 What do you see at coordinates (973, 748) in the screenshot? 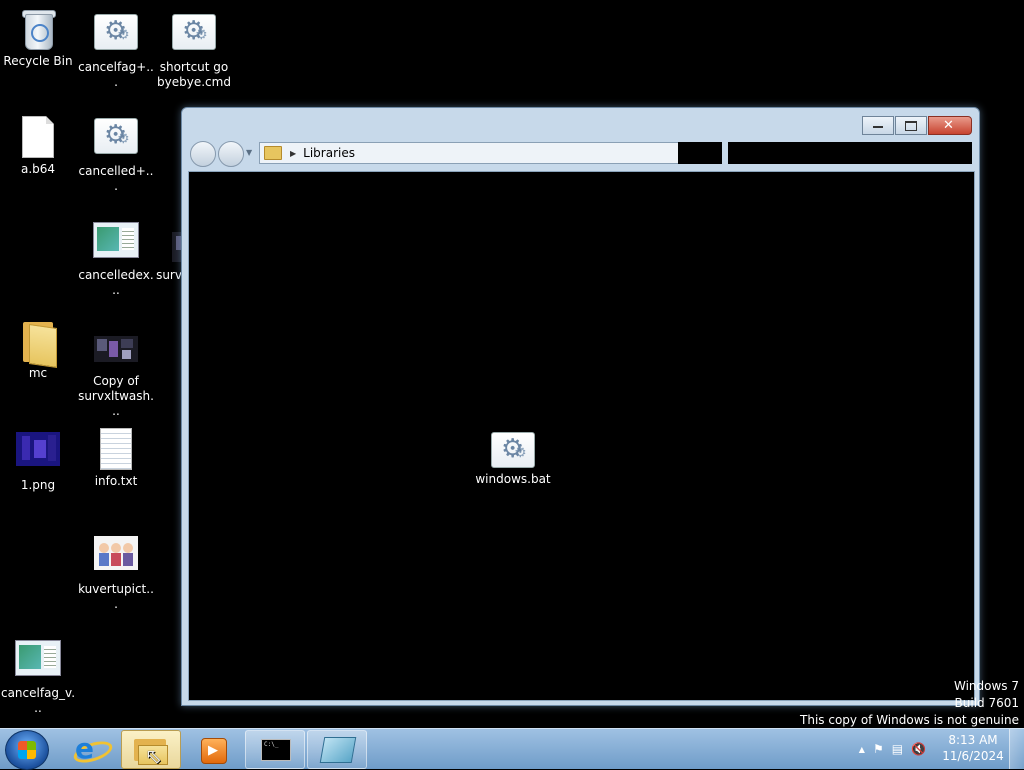
I see `taskbar-clock: 8:13 AM 11/6/2024` at bounding box center [973, 748].